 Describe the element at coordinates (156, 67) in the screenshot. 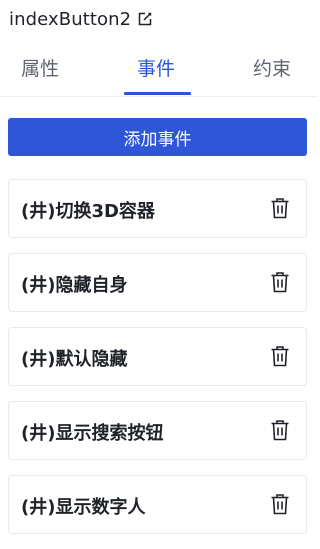

I see `tab-events: 事件` at that location.